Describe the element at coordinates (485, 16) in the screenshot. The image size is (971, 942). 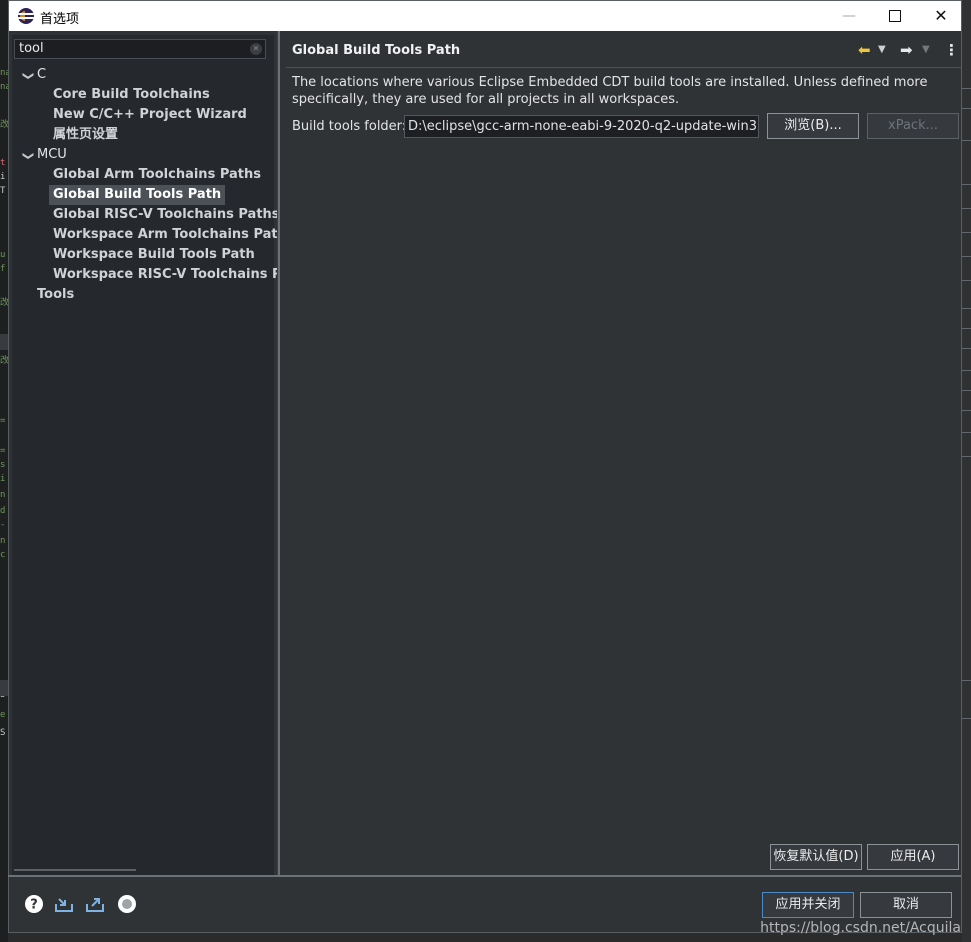
I see `title-bar: 首选项 — ✕` at that location.